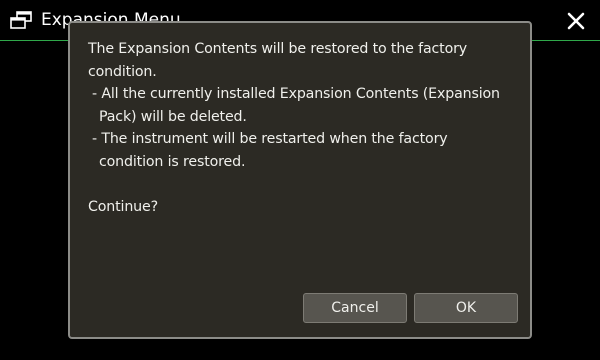  I want to click on close-icon, so click(576, 21).